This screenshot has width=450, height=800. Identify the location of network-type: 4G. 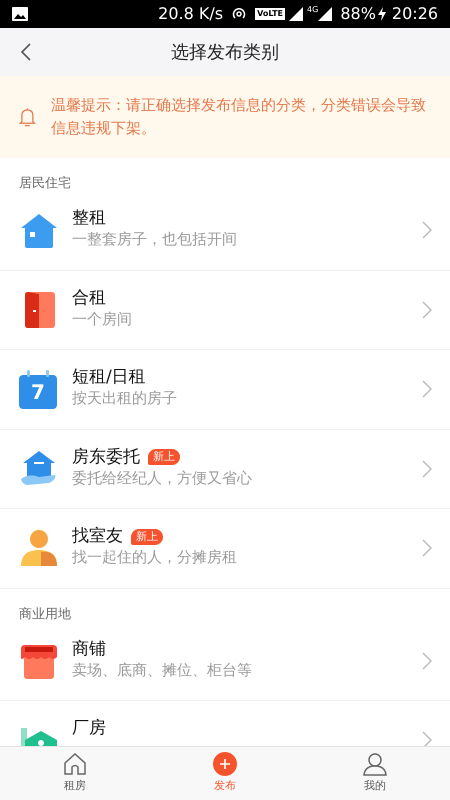
(312, 10).